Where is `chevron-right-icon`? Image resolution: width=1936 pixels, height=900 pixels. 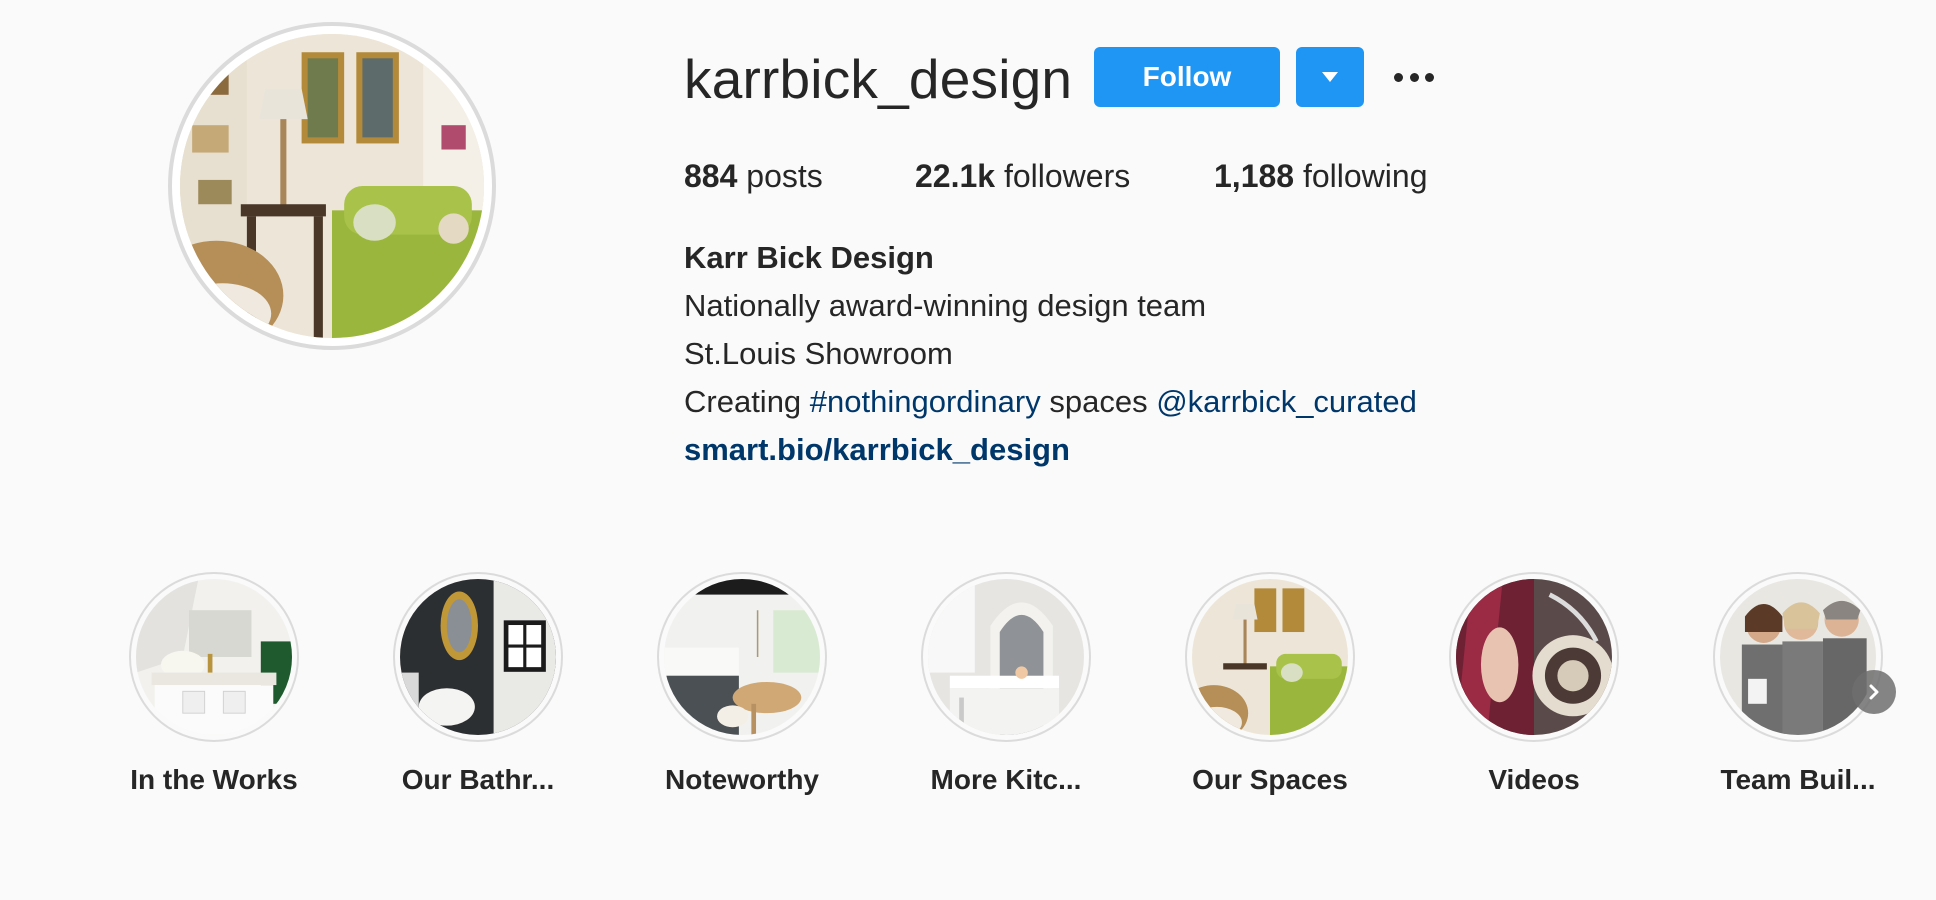 chevron-right-icon is located at coordinates (1874, 692).